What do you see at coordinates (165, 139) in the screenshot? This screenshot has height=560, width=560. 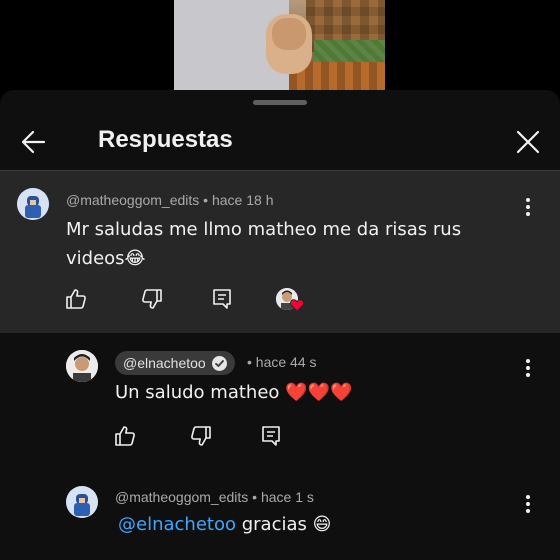 I see `page-title: Respuestas` at bounding box center [165, 139].